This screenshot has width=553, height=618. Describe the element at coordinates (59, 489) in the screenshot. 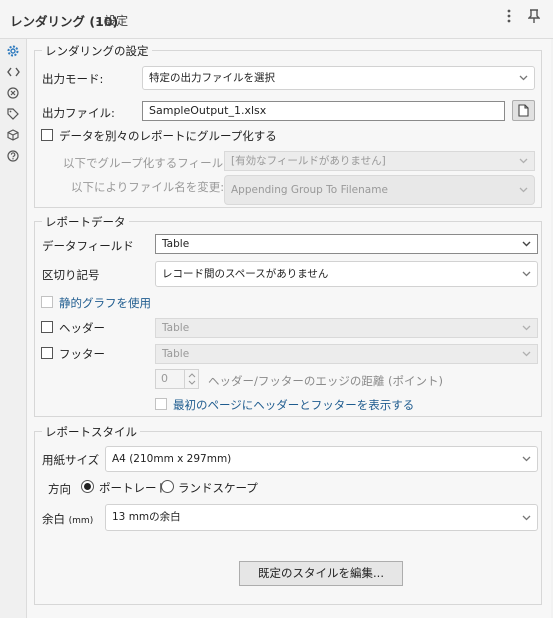

I see `orientation-label: 方向` at that location.